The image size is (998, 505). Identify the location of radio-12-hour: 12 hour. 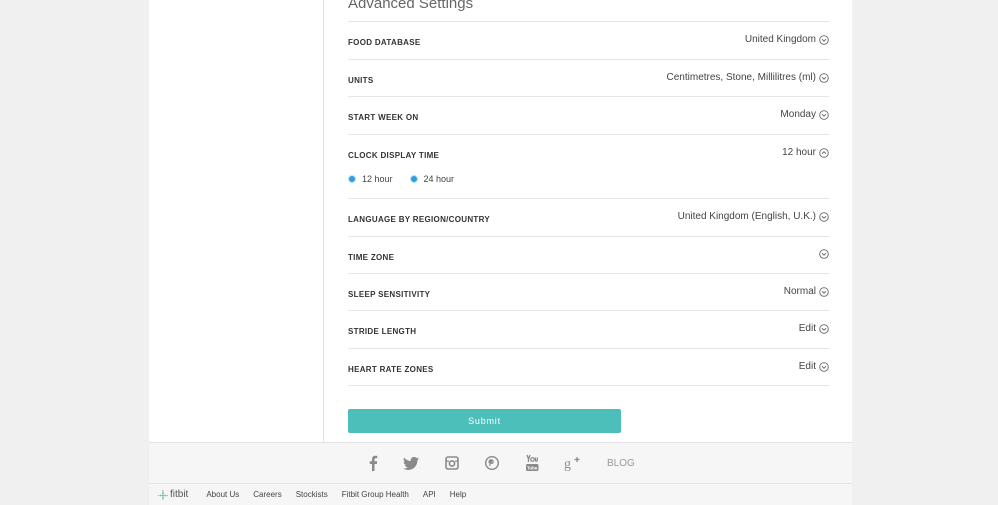
(370, 179).